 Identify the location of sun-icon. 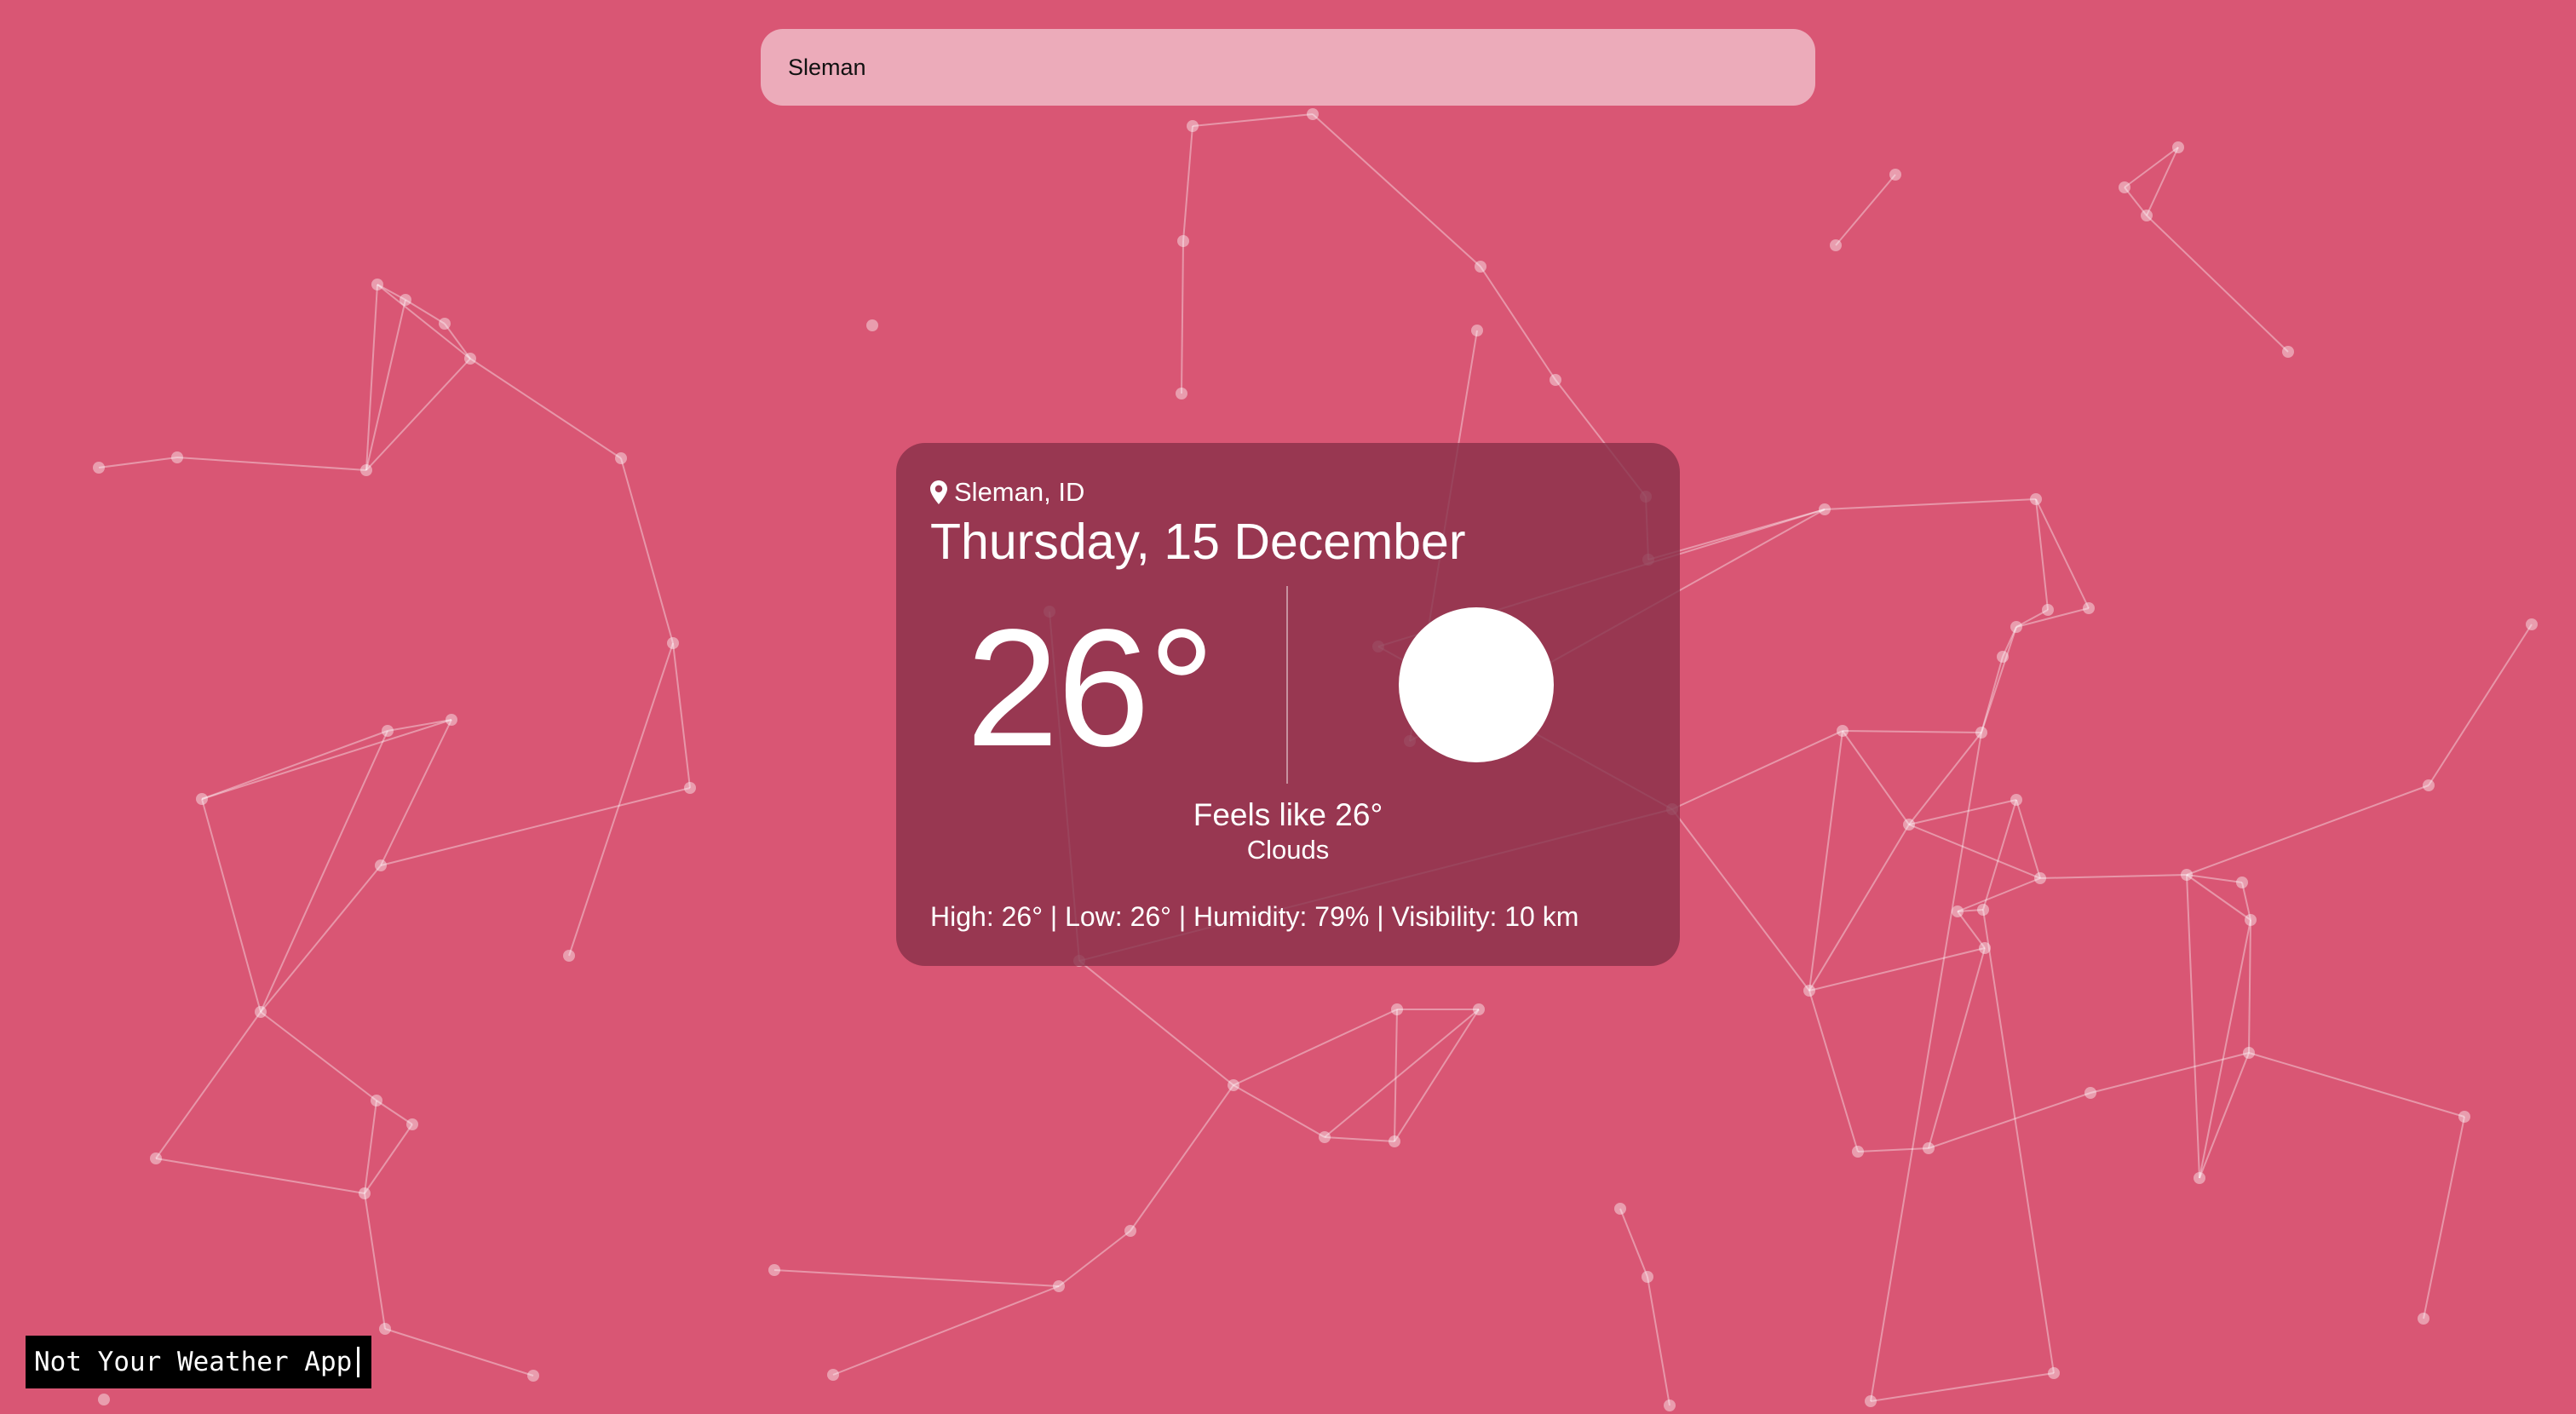
(1476, 684).